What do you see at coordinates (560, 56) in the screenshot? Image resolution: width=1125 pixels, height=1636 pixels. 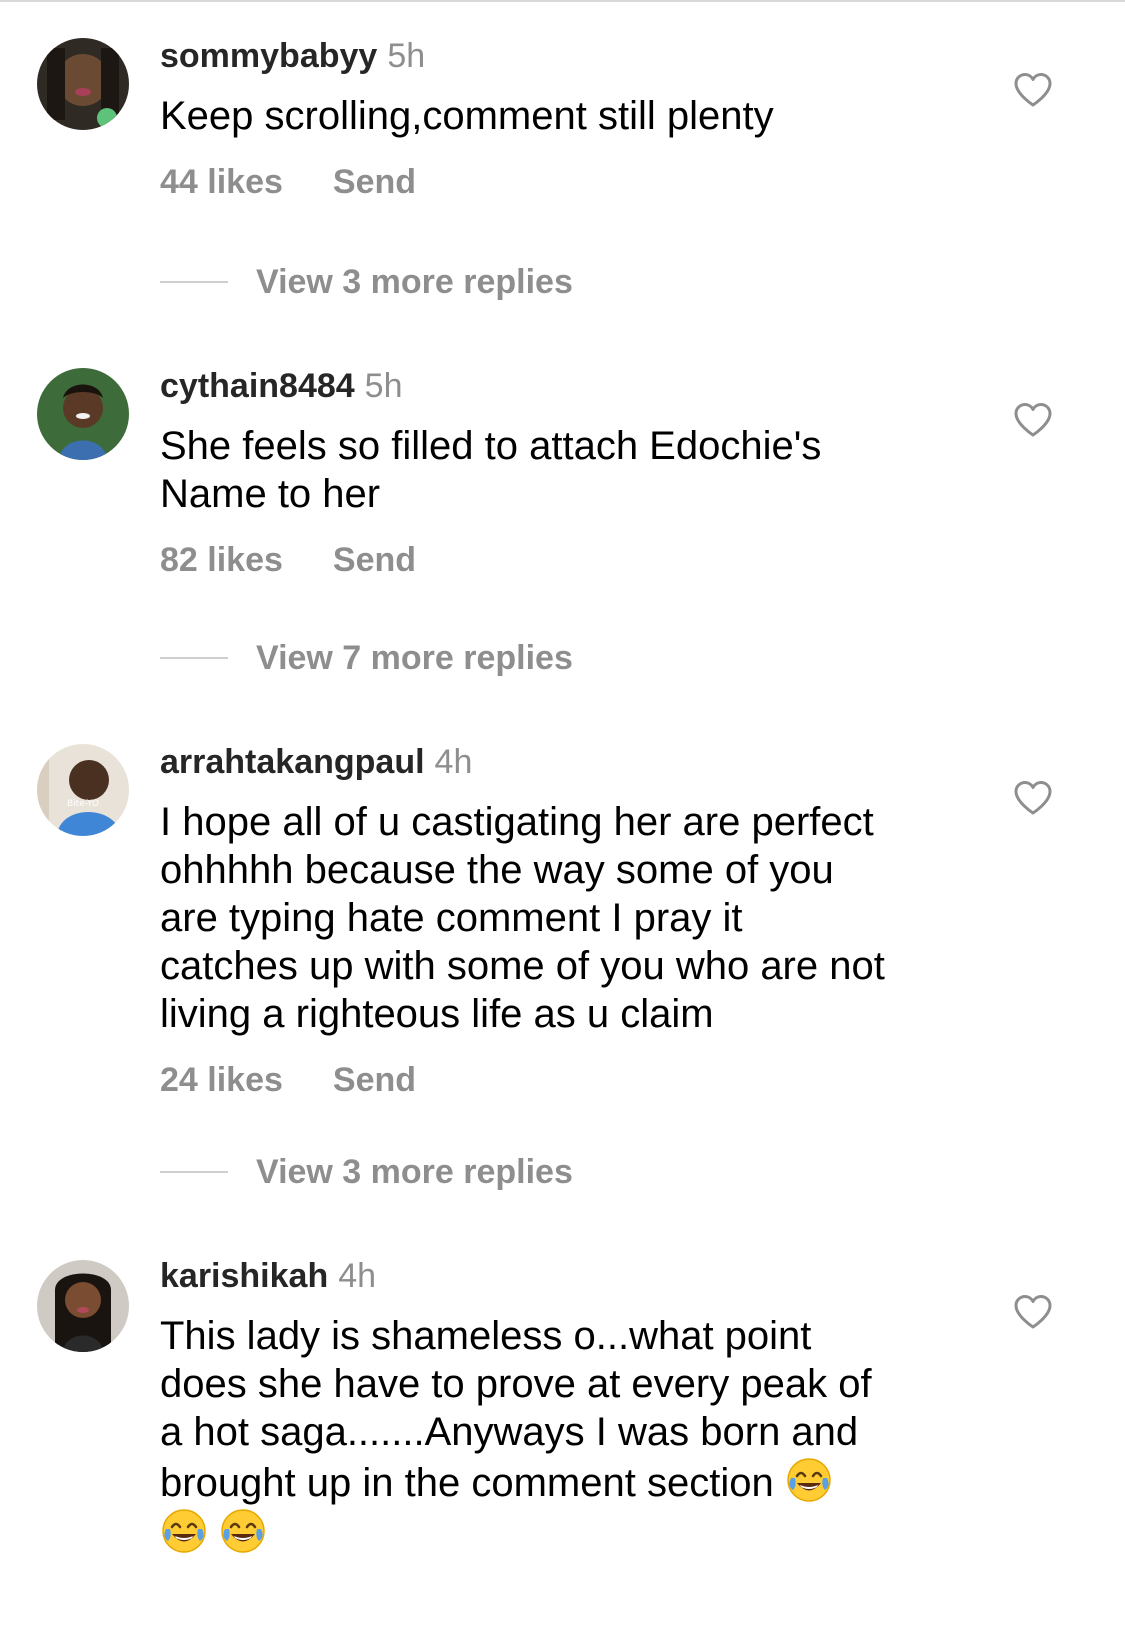 I see `comment-meta: sommybabyy 5h` at bounding box center [560, 56].